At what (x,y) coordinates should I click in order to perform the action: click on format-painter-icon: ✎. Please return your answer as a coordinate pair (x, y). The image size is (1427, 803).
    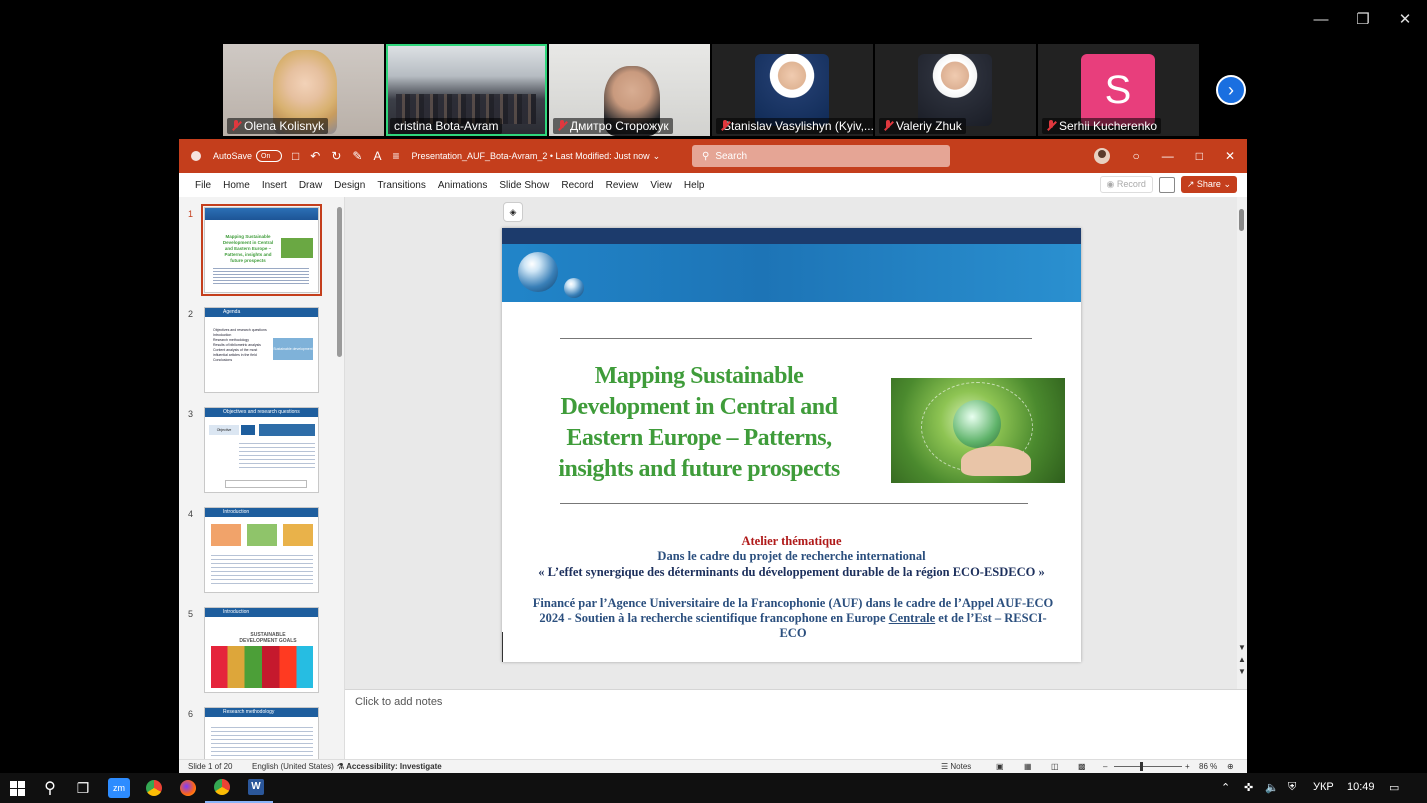
    Looking at the image, I should click on (357, 156).